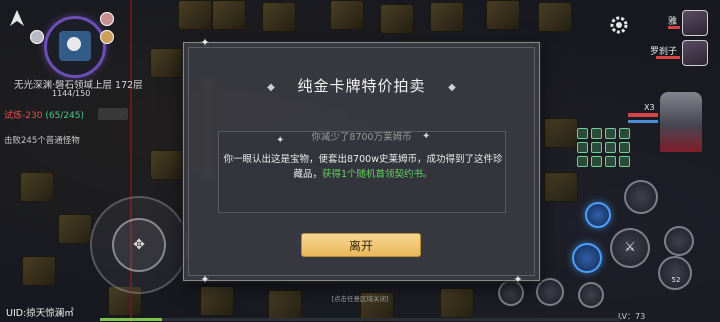 Image resolution: width=720 pixels, height=322 pixels. I want to click on player-portrait, so click(681, 122).